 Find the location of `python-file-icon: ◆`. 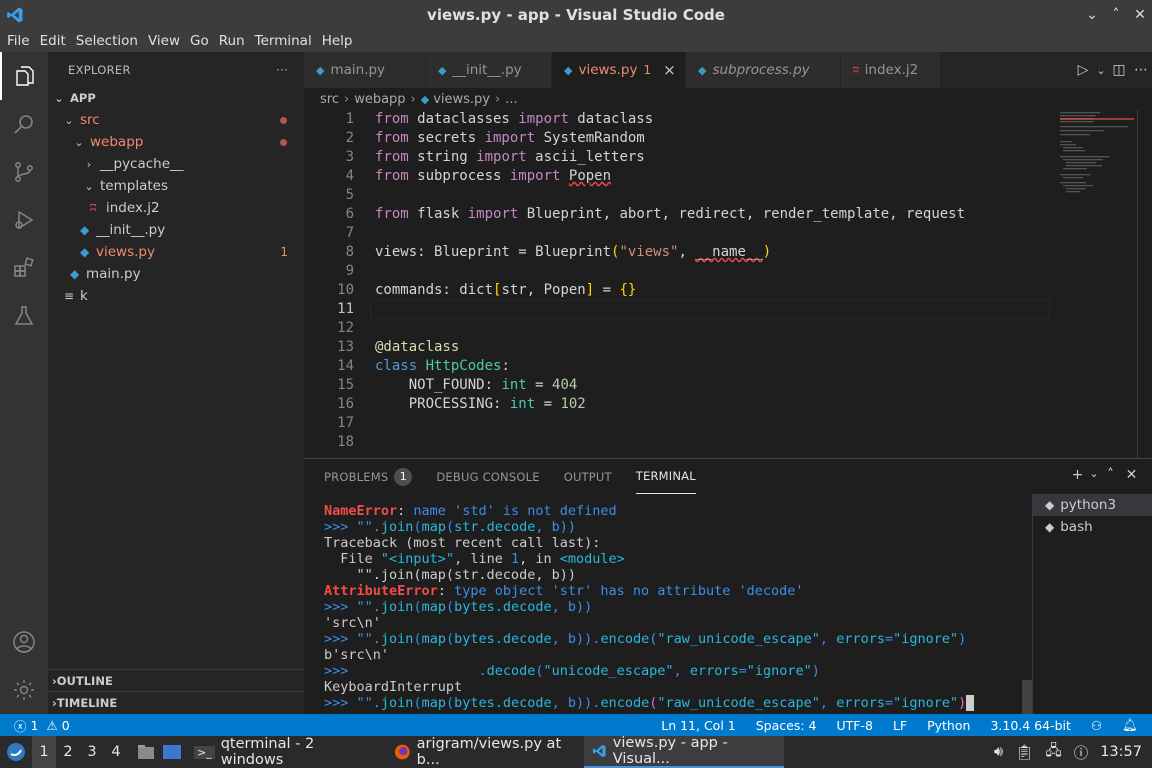

python-file-icon: ◆ is located at coordinates (1050, 505).